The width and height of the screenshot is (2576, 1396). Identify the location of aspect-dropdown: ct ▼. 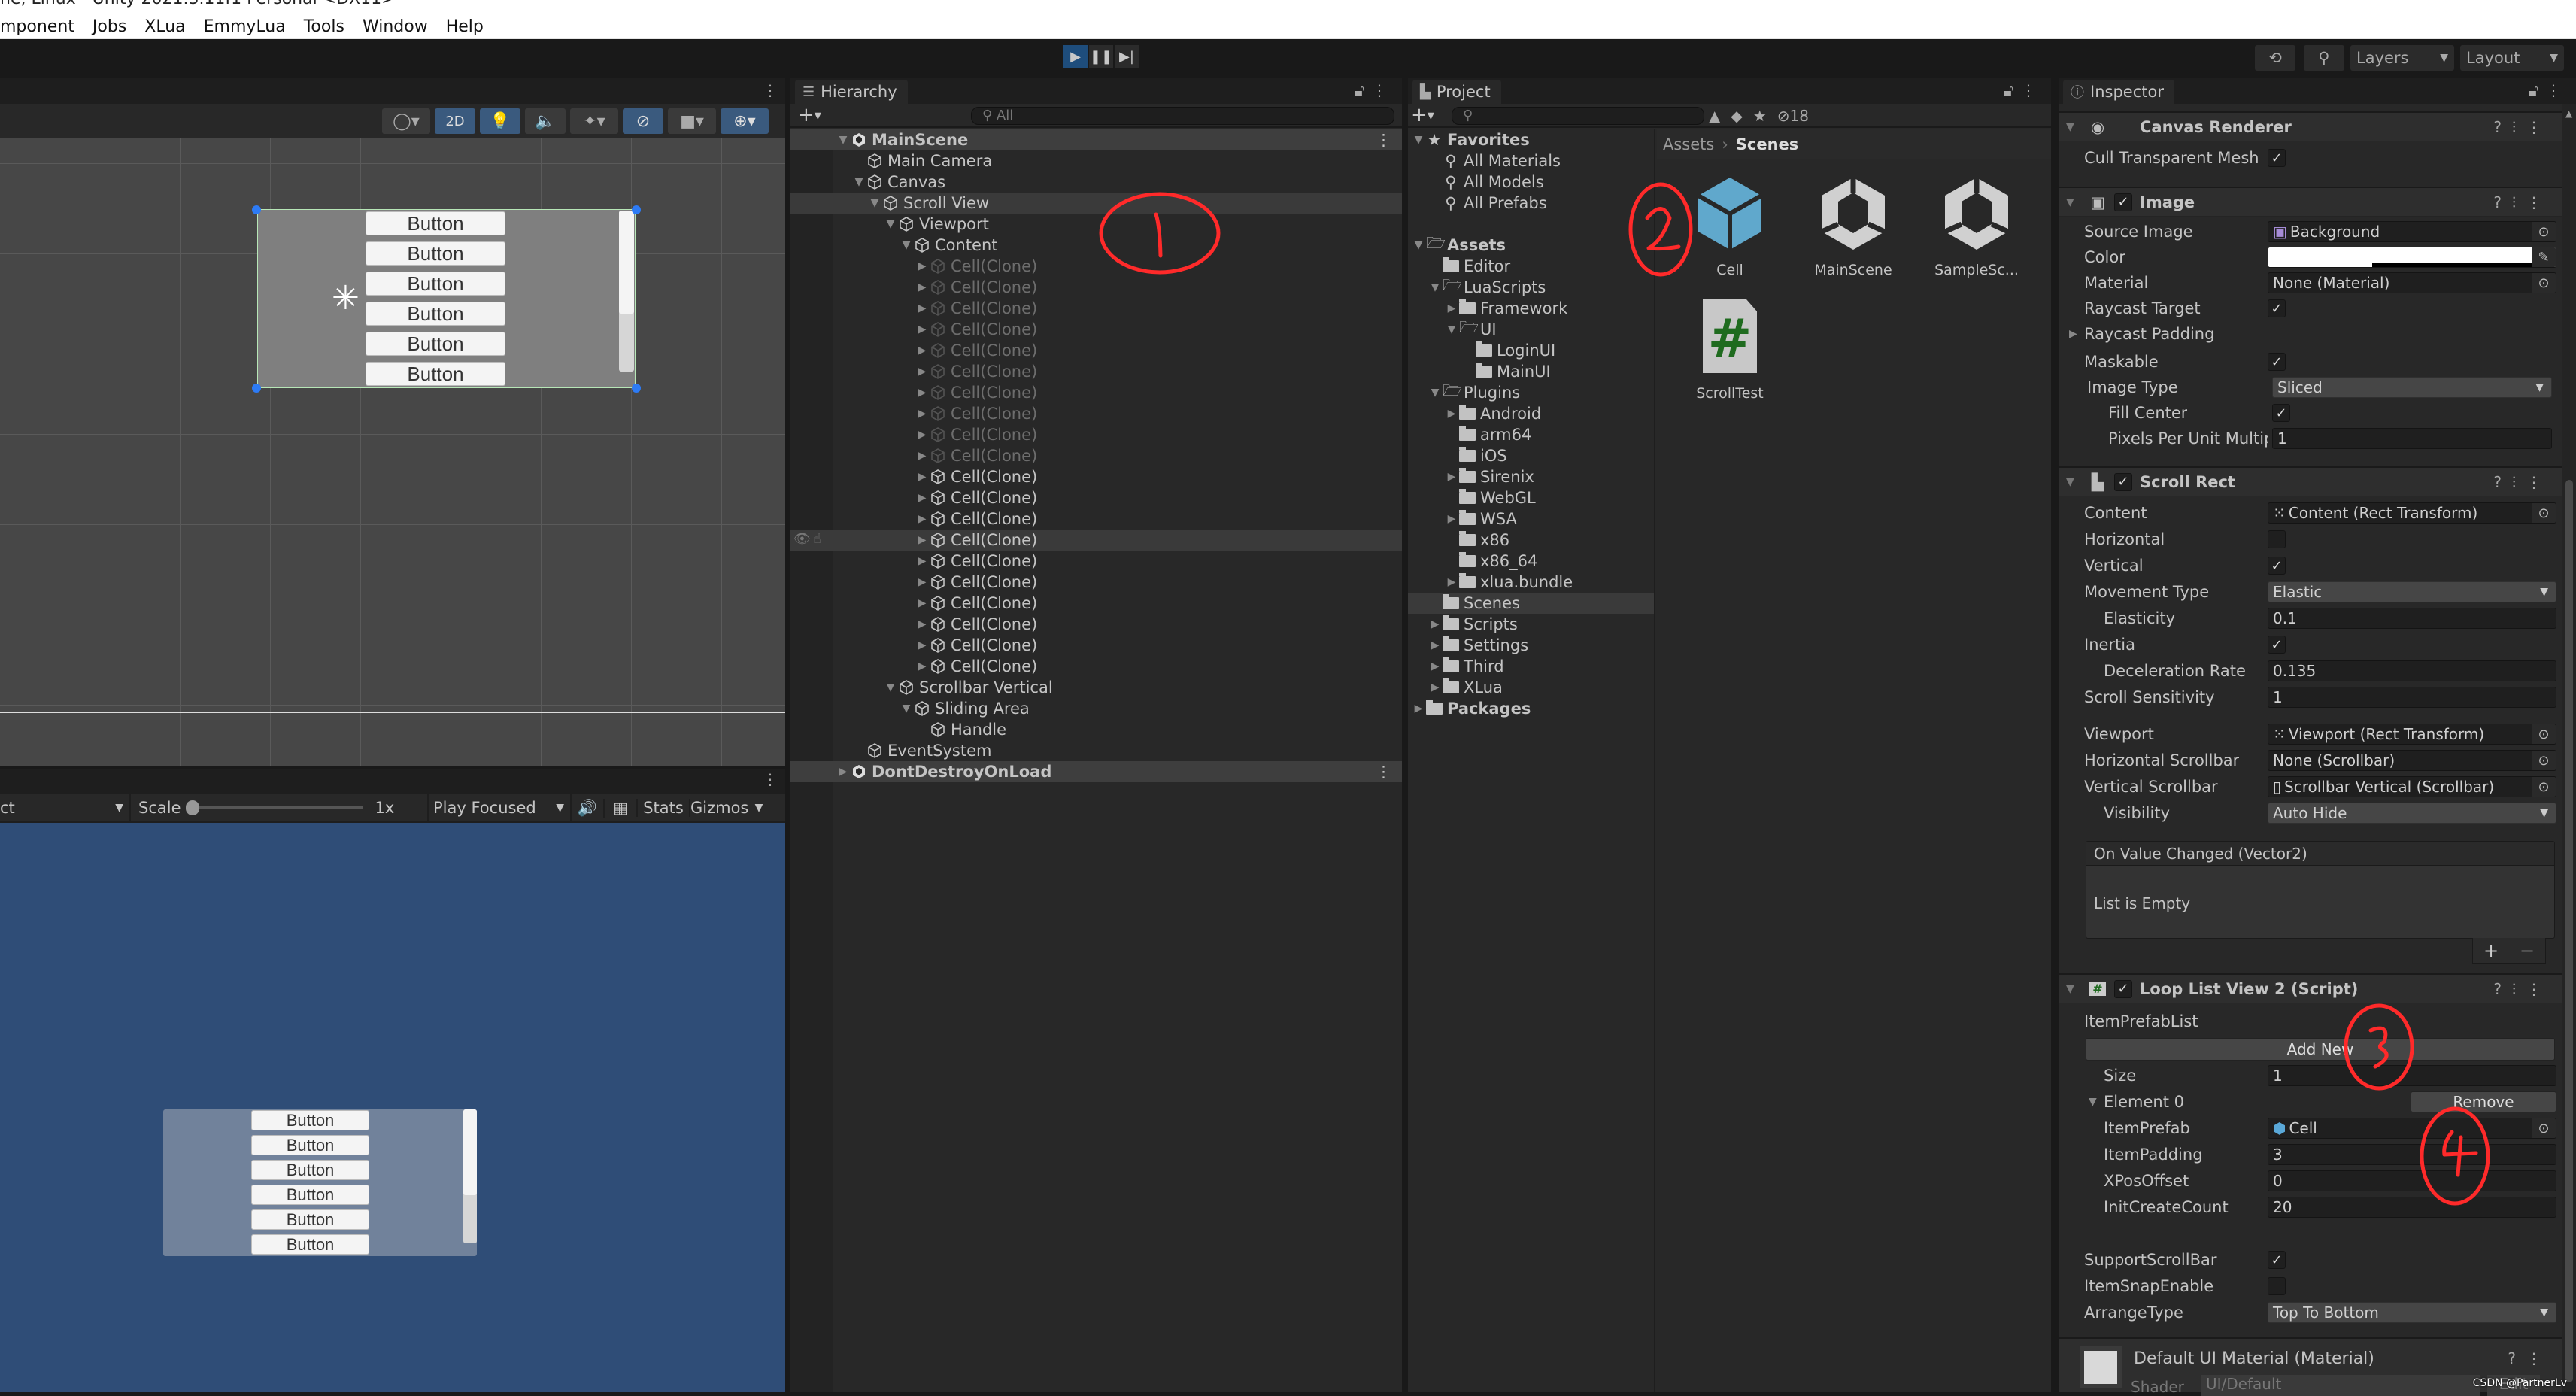
(65, 807).